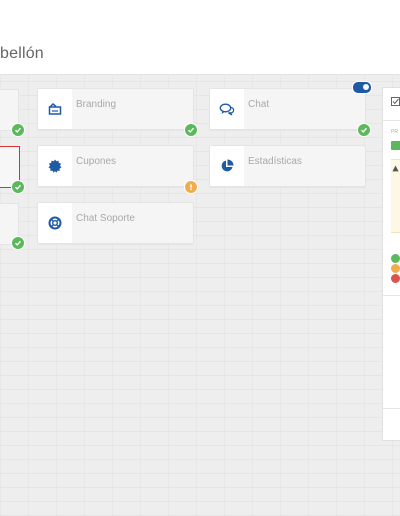  I want to click on panel-warning-box, so click(395, 196).